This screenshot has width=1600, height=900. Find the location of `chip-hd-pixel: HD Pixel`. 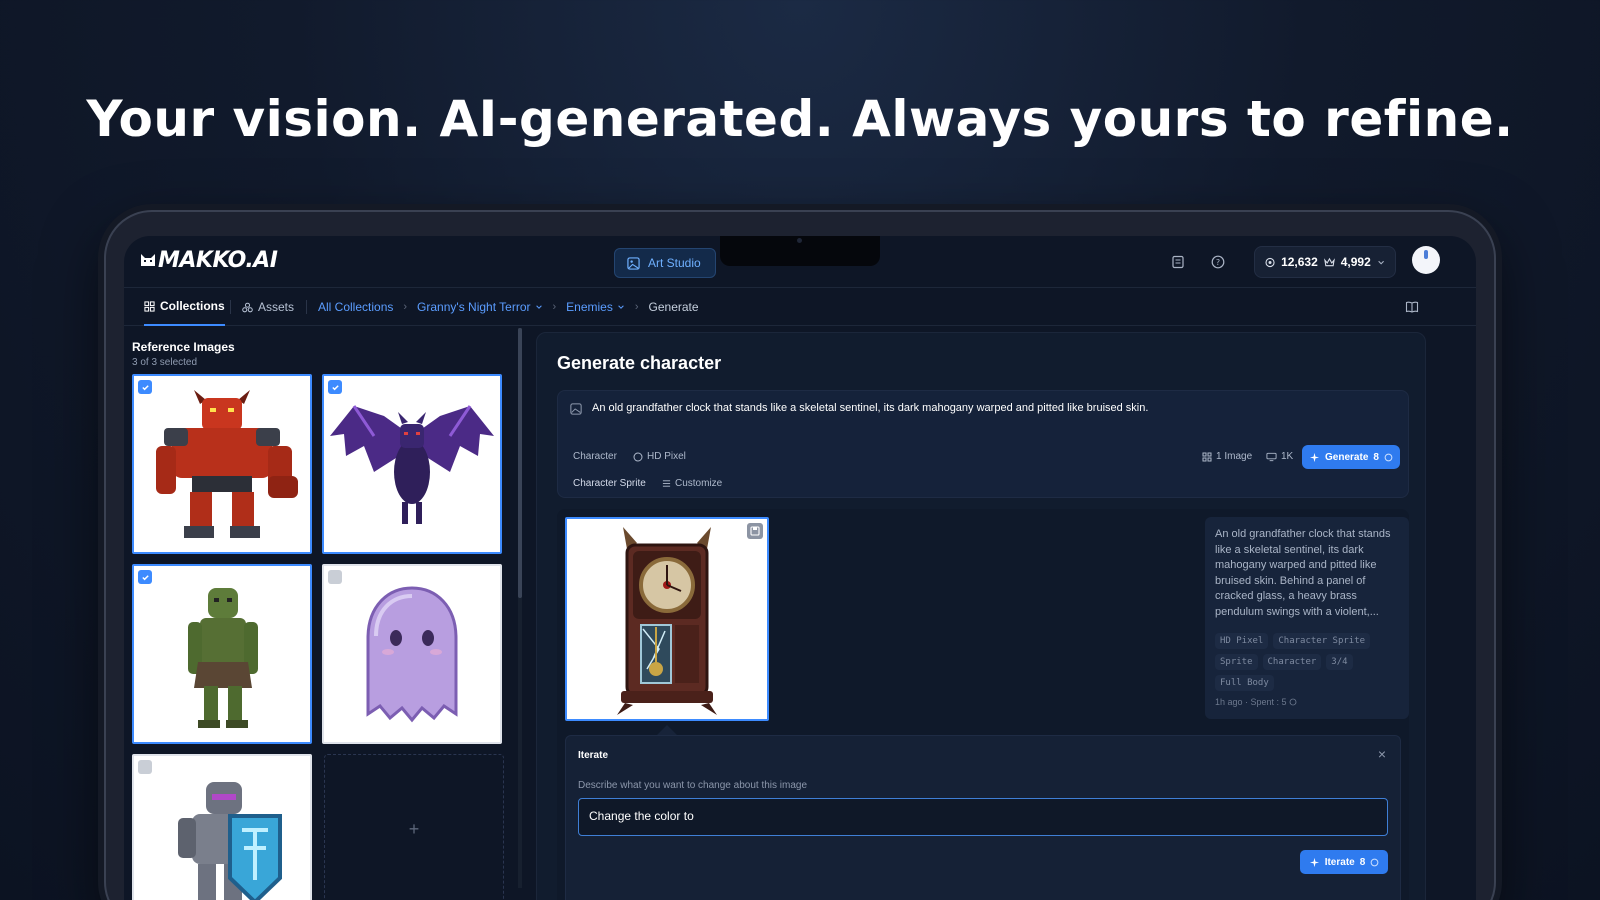

chip-hd-pixel: HD Pixel is located at coordinates (659, 456).